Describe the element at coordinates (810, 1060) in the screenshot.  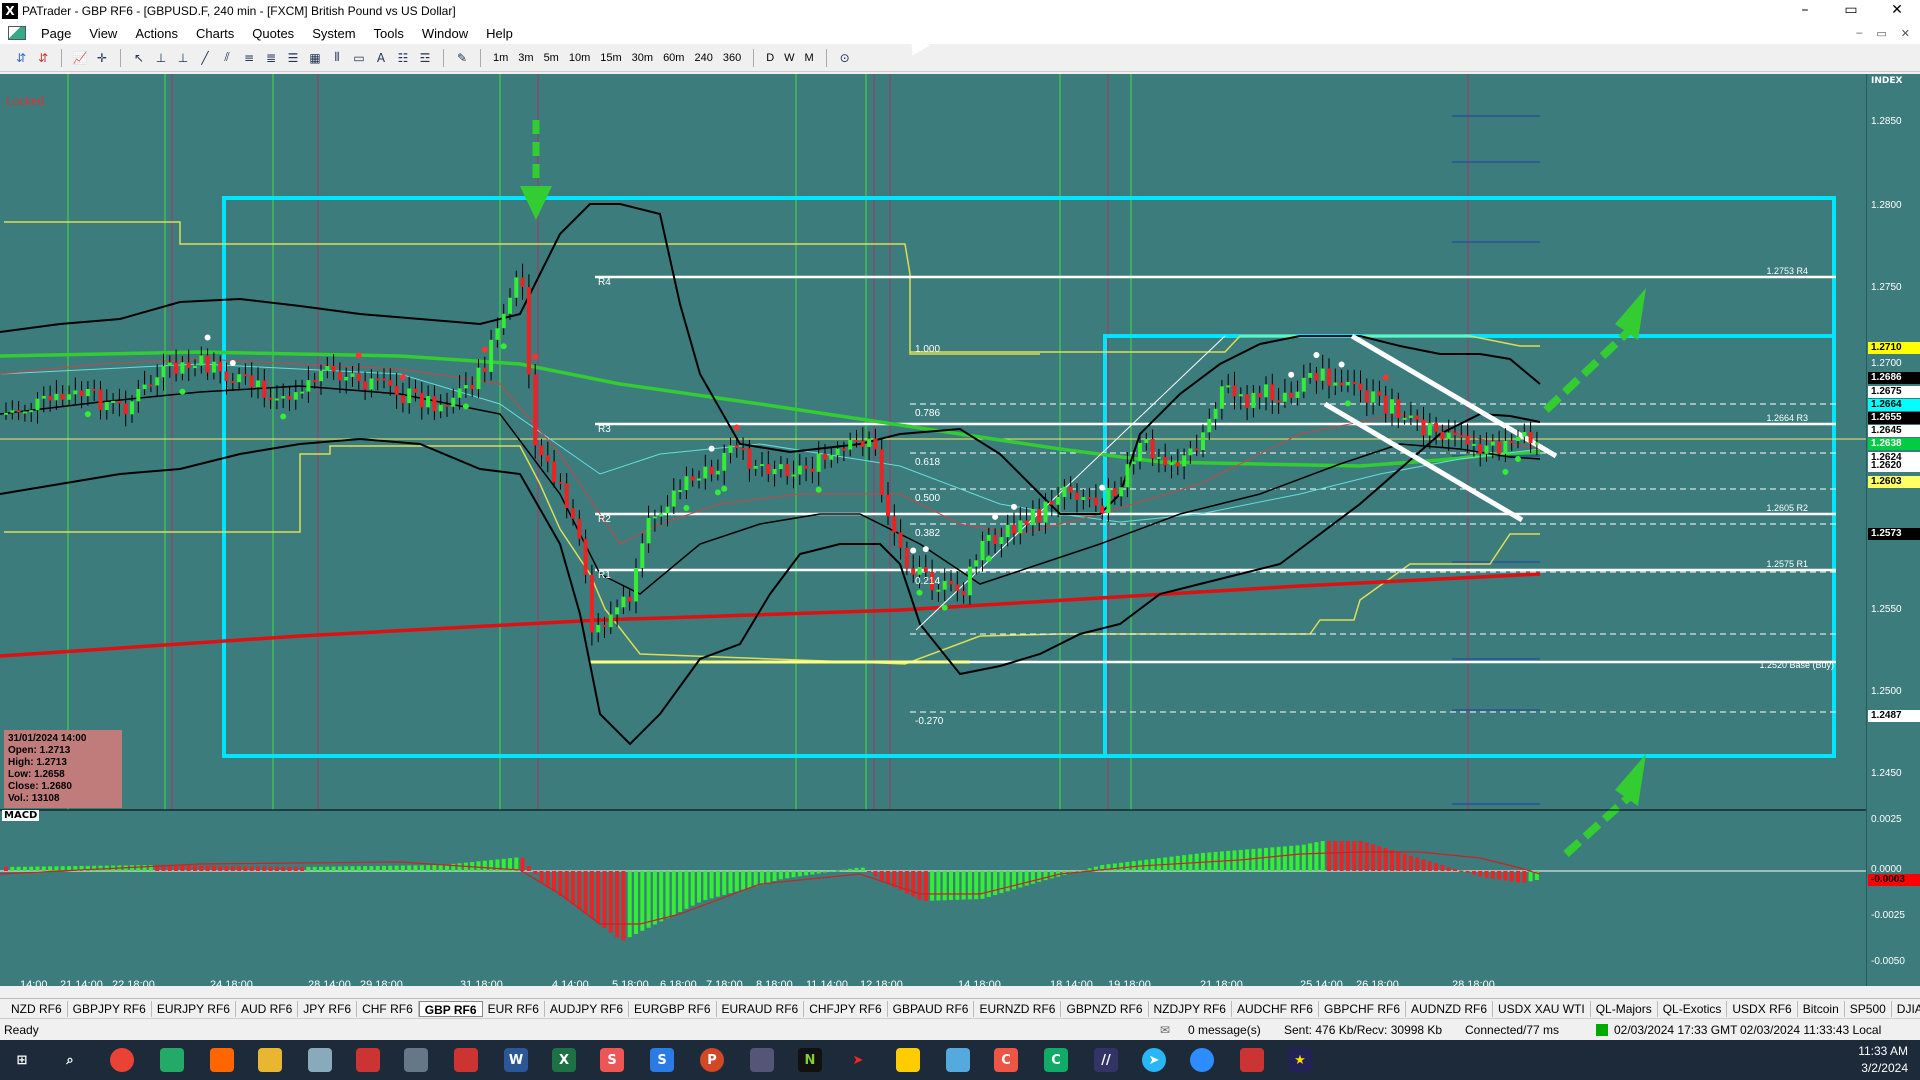
I see `app-icon-11: N` at that location.